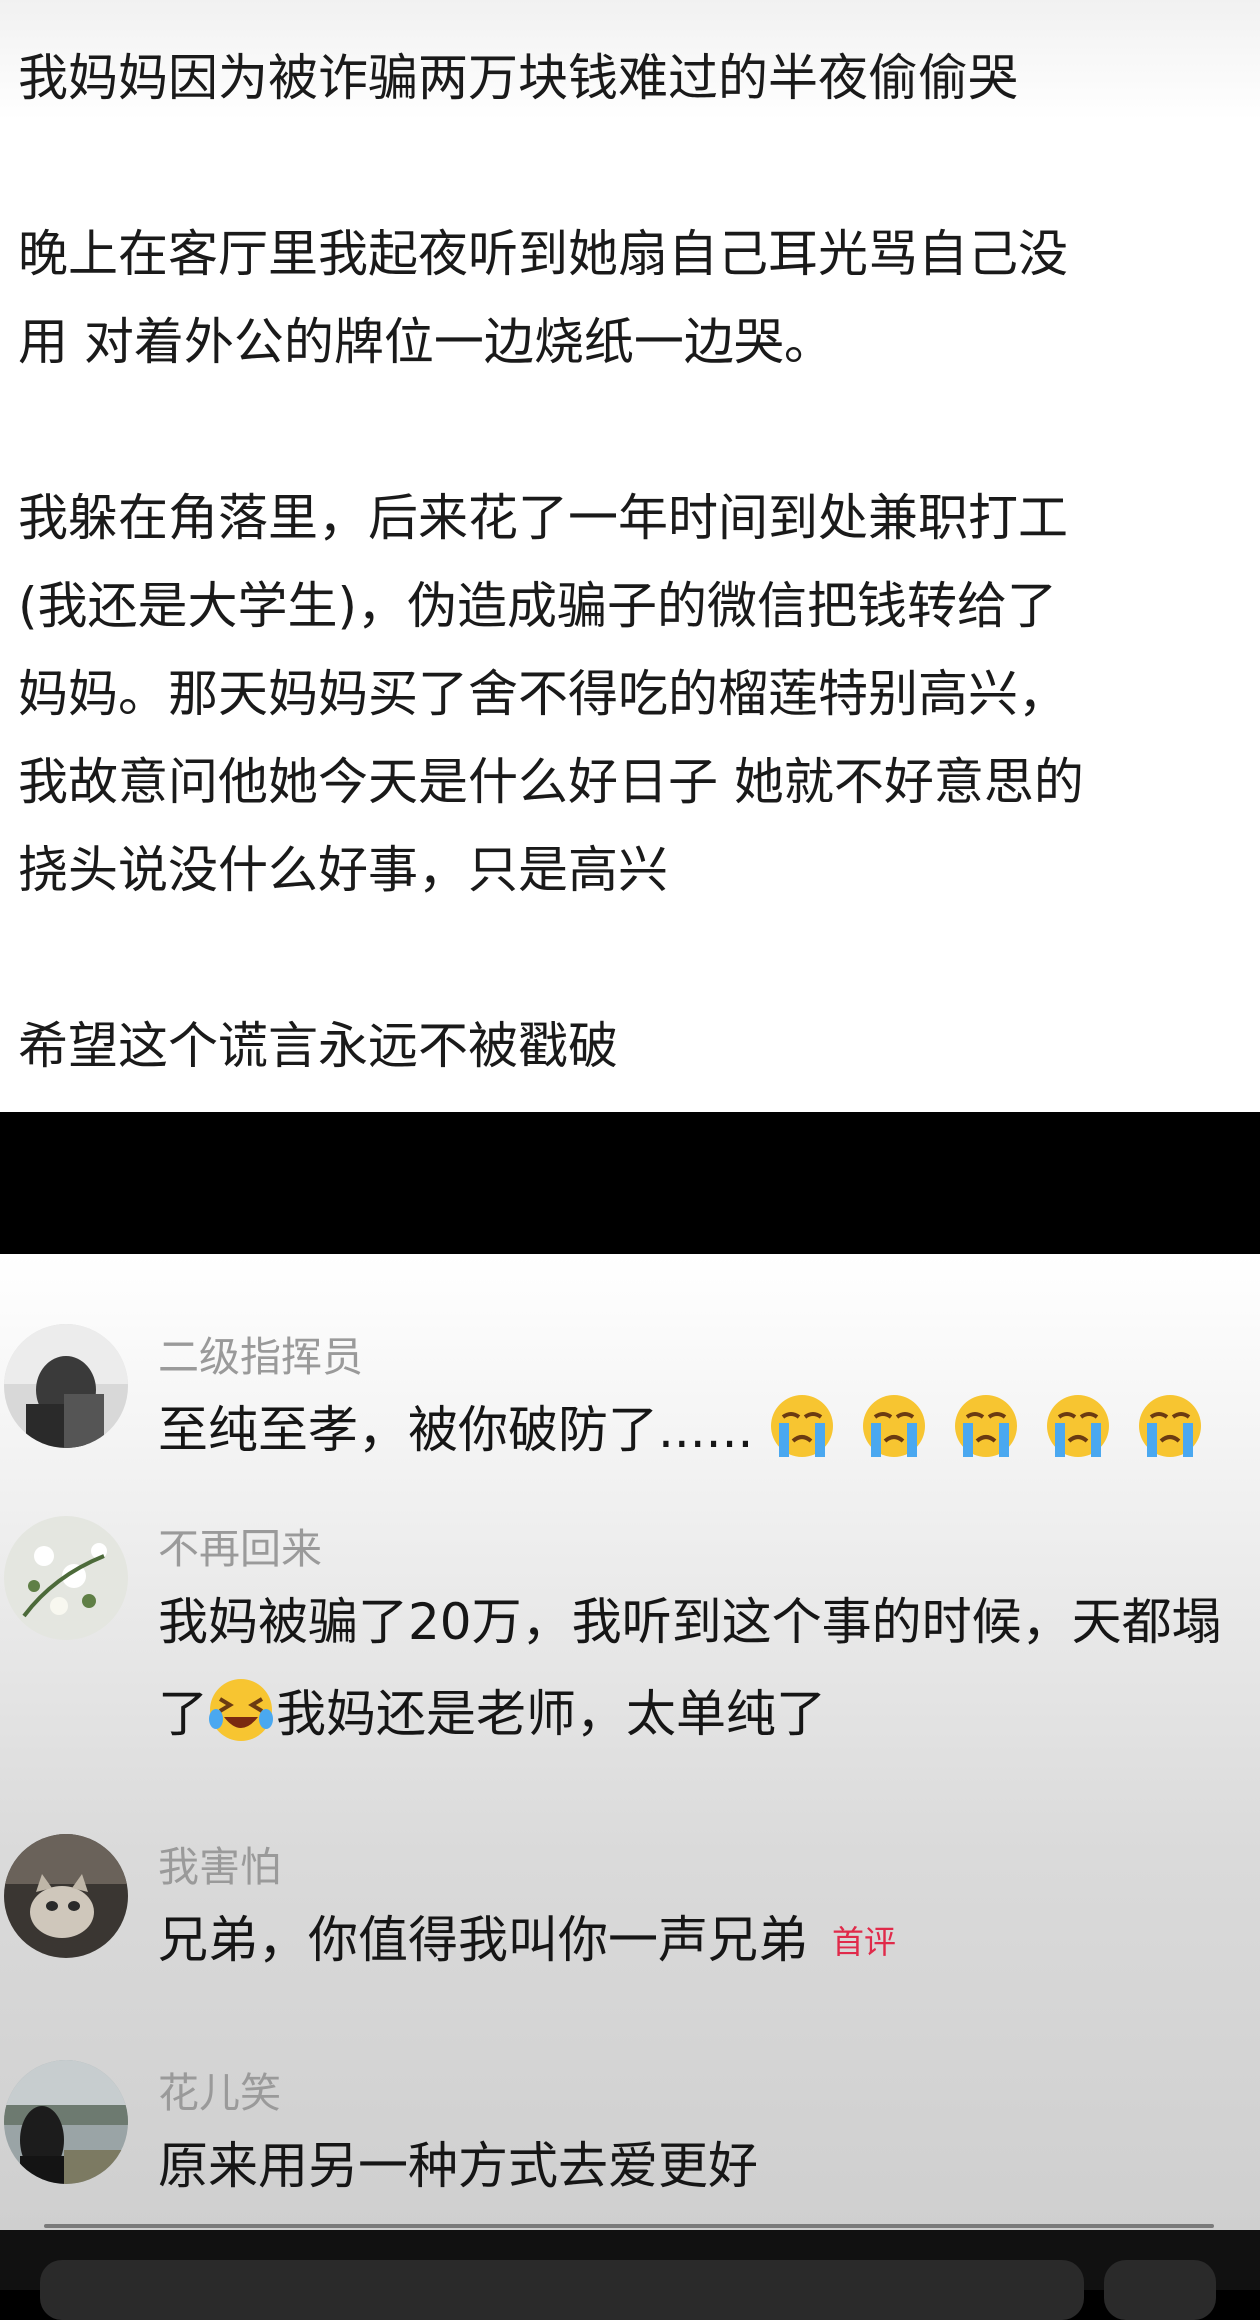  I want to click on post-line: 我躲在角落里，后来花了一年时间到处兼职打工, so click(543, 518).